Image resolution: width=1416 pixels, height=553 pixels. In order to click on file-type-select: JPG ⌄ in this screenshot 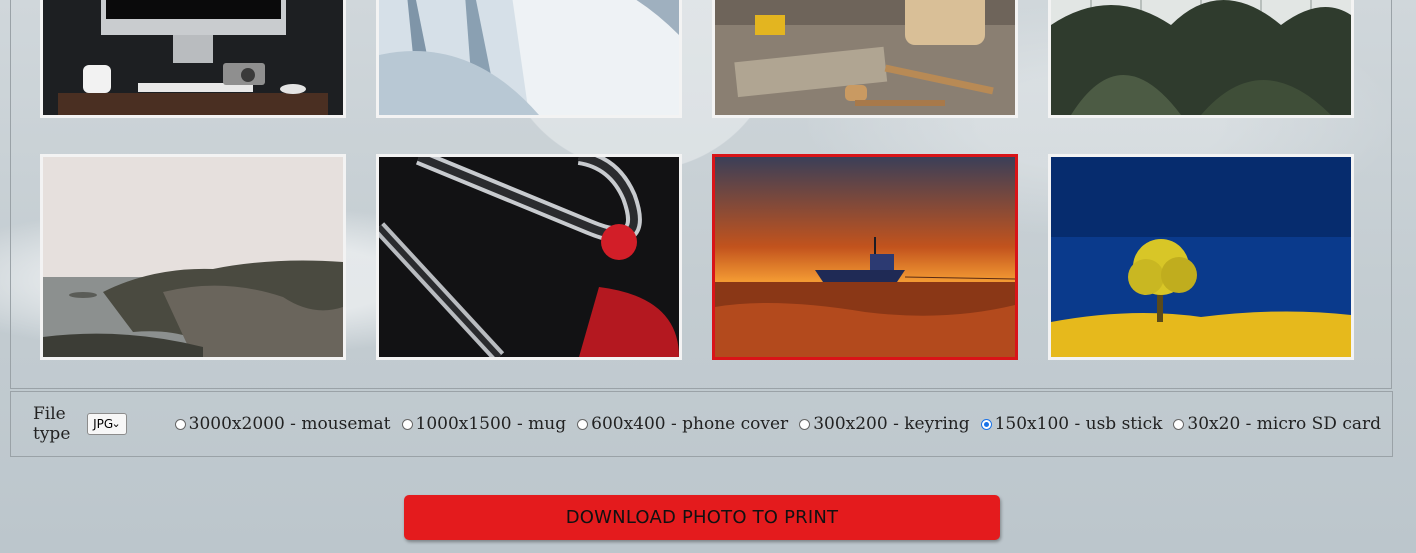, I will do `click(107, 424)`.